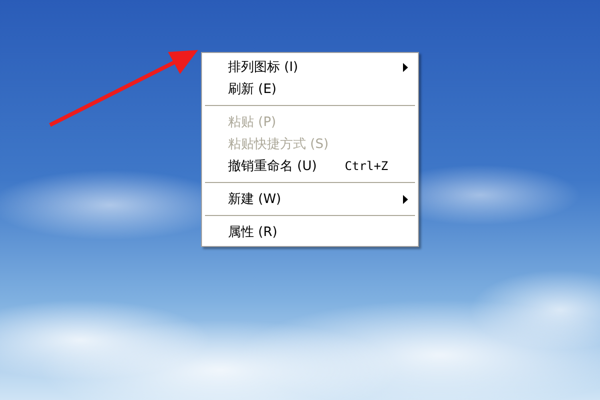 This screenshot has width=600, height=400. I want to click on shortcut-label: Ctrl+Z, so click(366, 166).